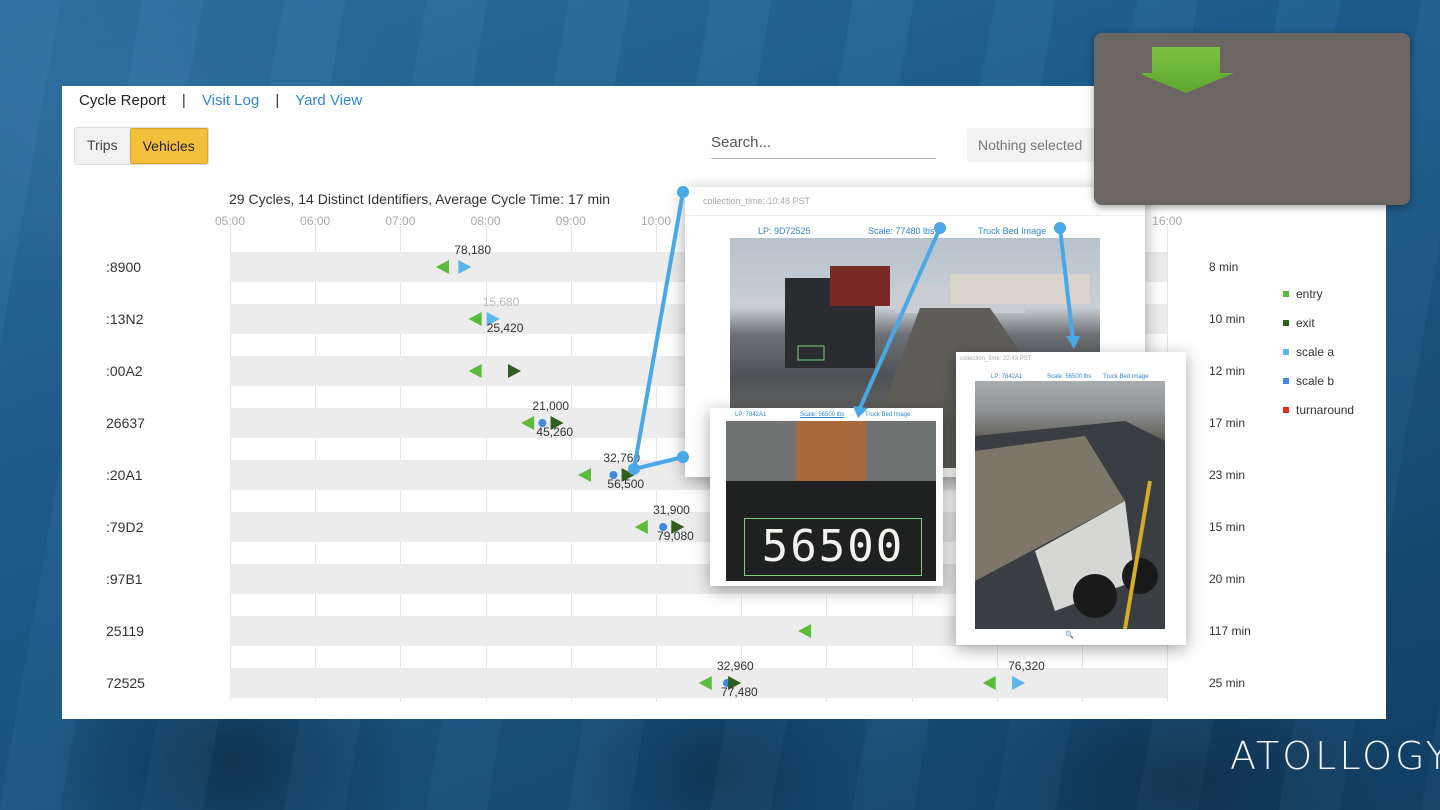  I want to click on down-arrow-icon, so click(1188, 70).